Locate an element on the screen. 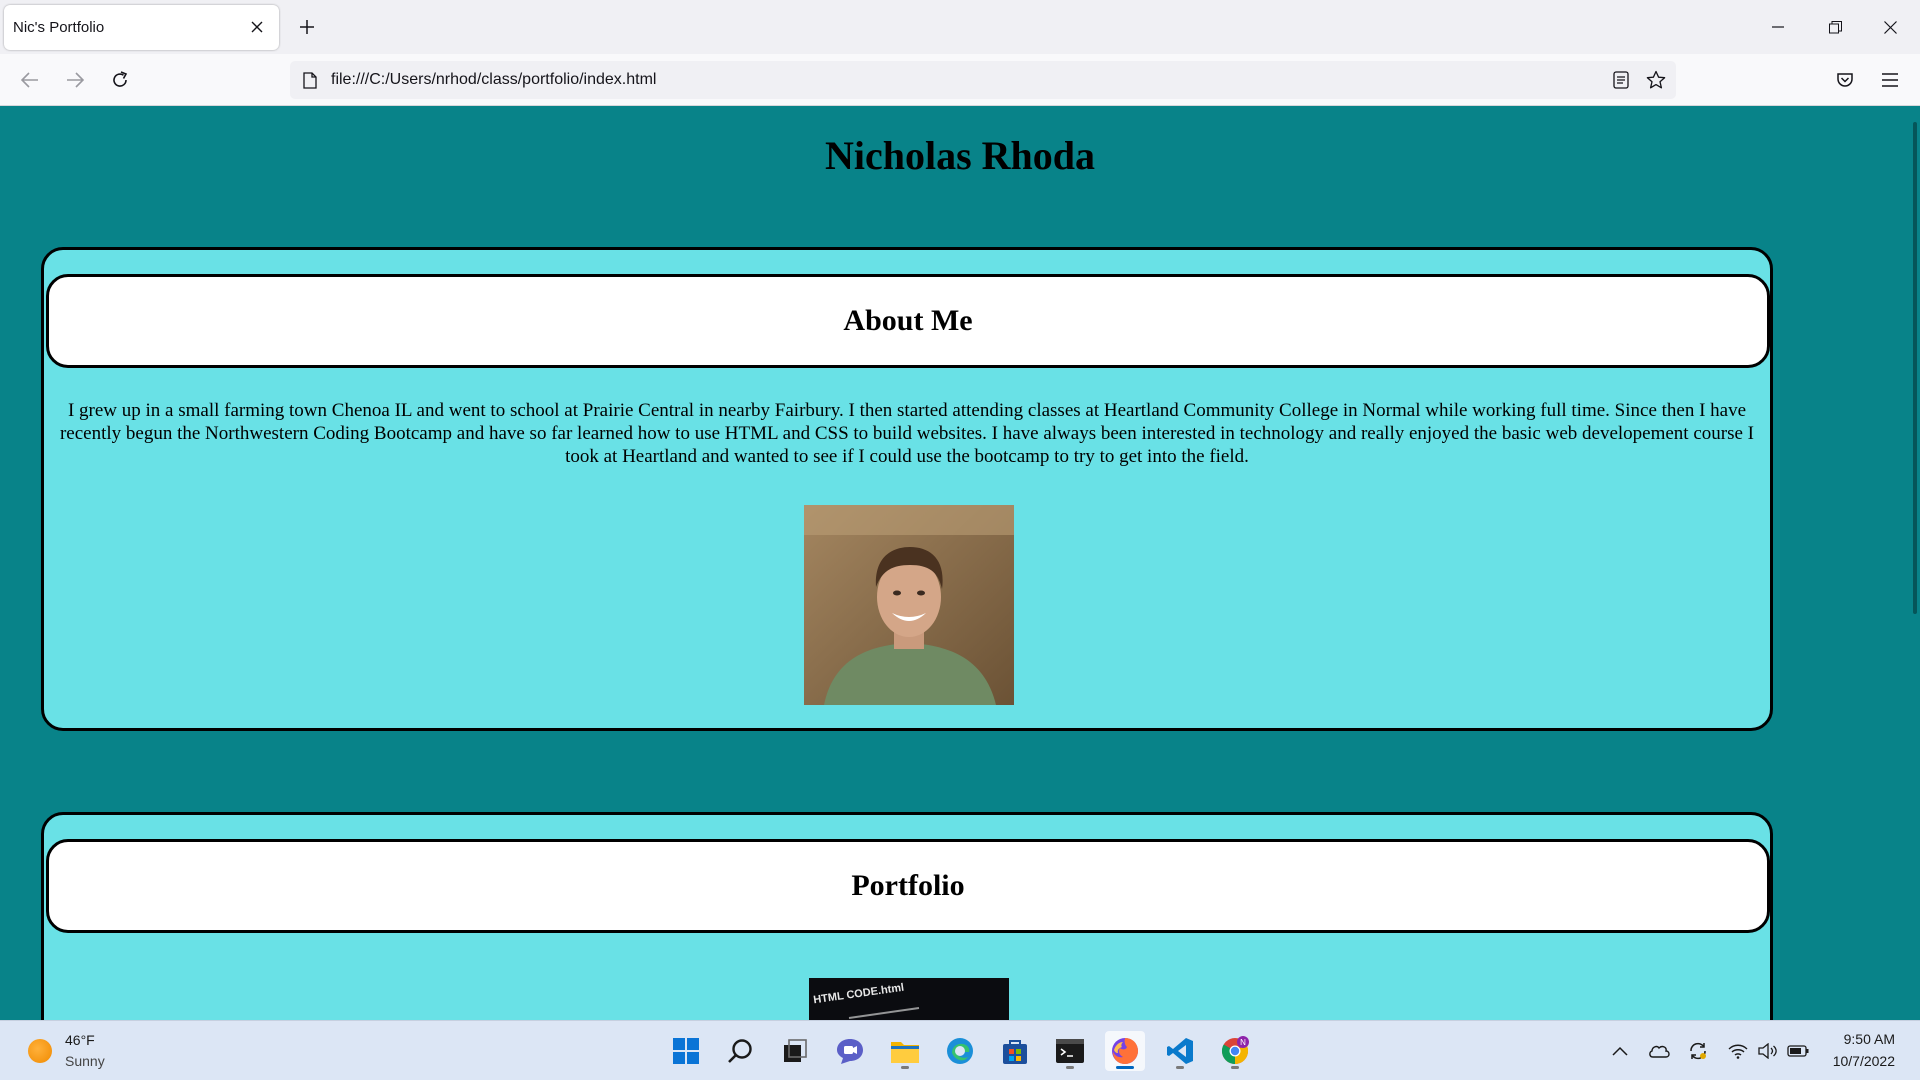 Image resolution: width=1920 pixels, height=1080 pixels. page-scrollbar is located at coordinates (1914, 563).